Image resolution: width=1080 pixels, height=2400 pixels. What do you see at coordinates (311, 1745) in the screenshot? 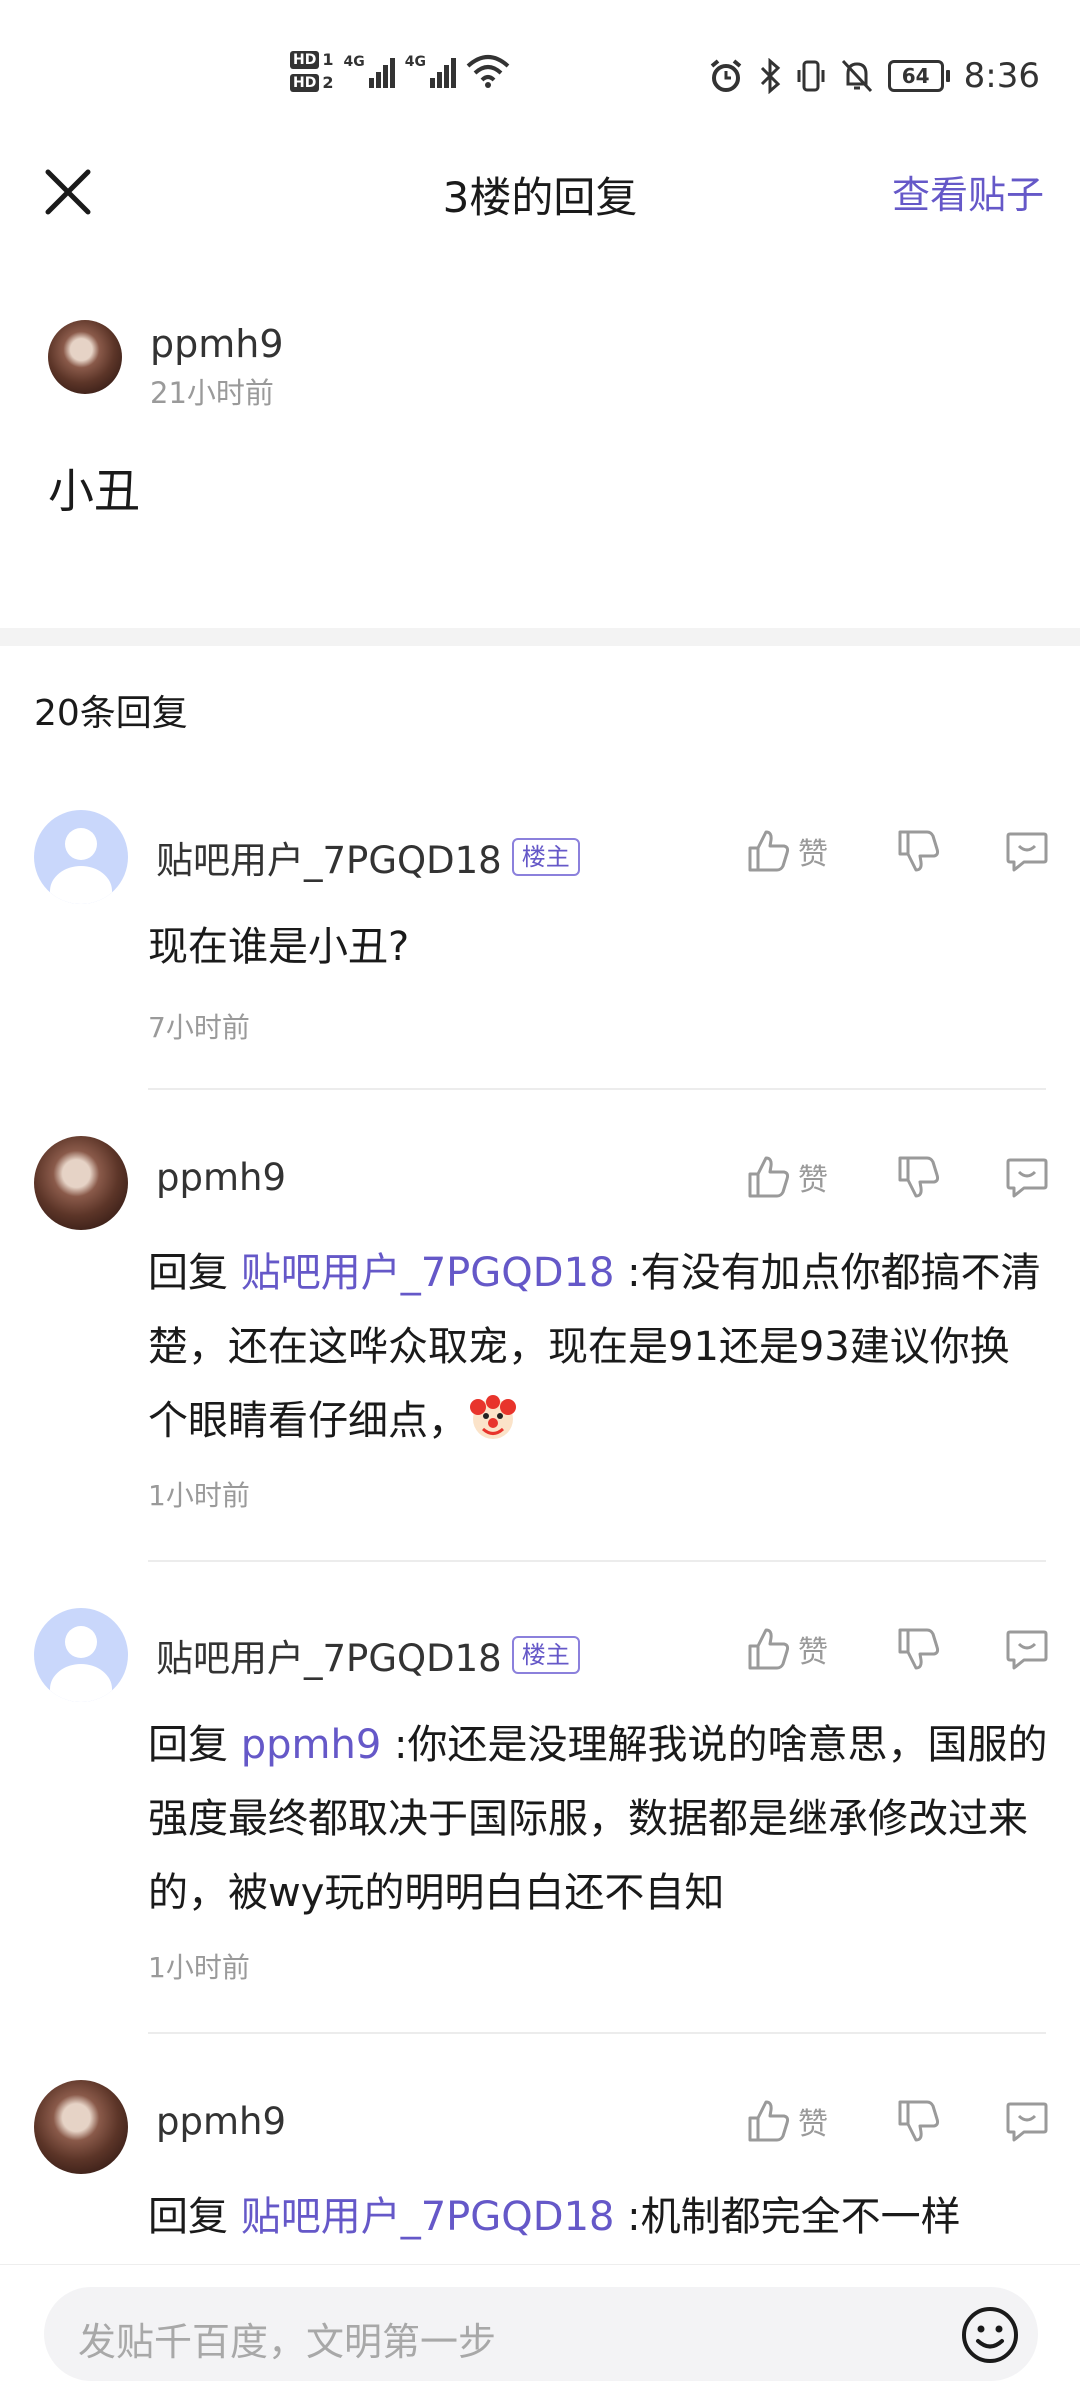
I see `mention-link: ppmh9` at bounding box center [311, 1745].